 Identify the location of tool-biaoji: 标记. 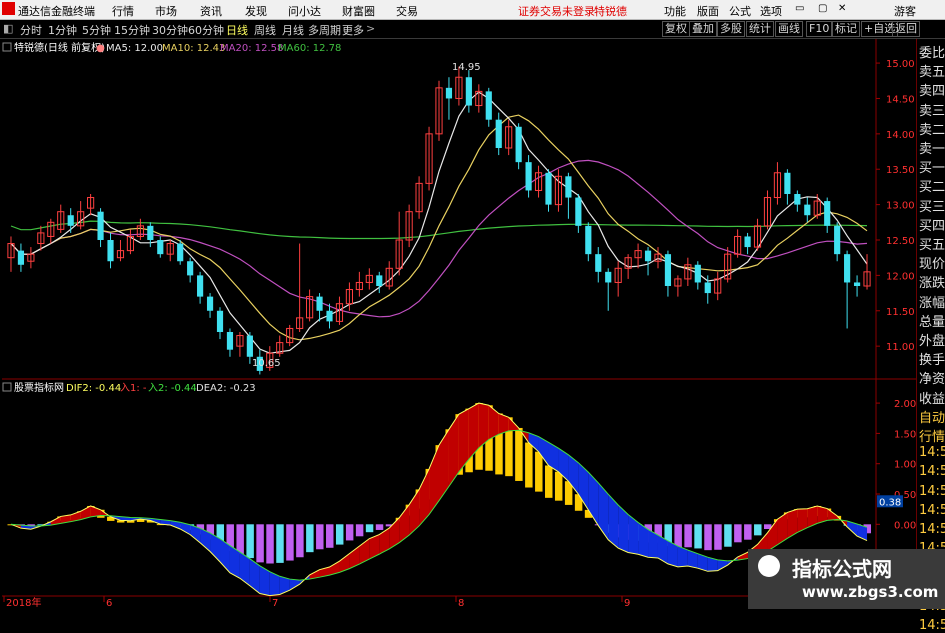
(846, 29).